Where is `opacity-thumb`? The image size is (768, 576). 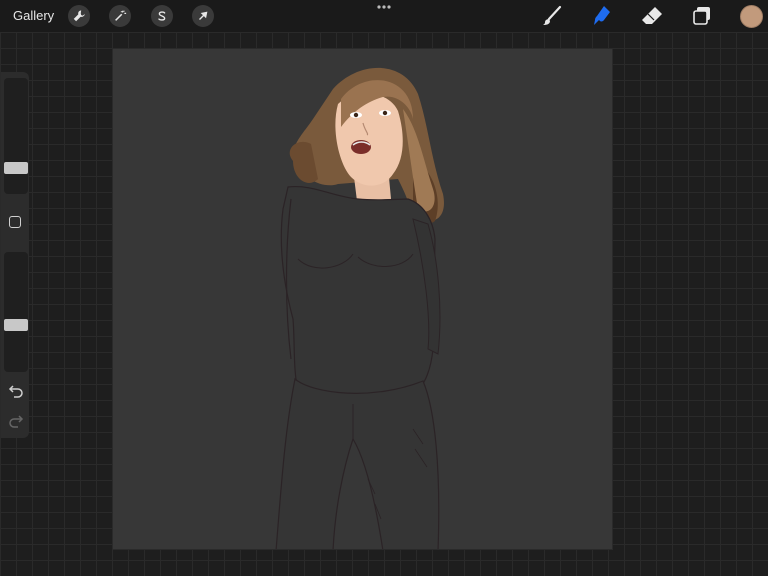
opacity-thumb is located at coordinates (16, 325).